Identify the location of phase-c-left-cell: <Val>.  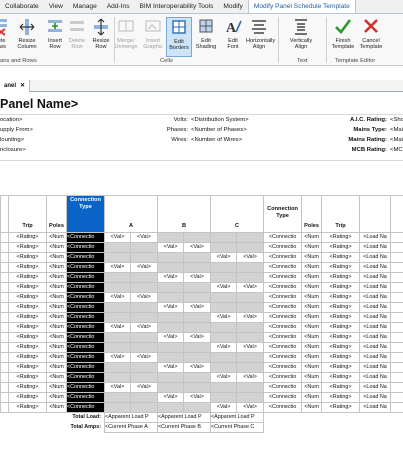
(224, 407).